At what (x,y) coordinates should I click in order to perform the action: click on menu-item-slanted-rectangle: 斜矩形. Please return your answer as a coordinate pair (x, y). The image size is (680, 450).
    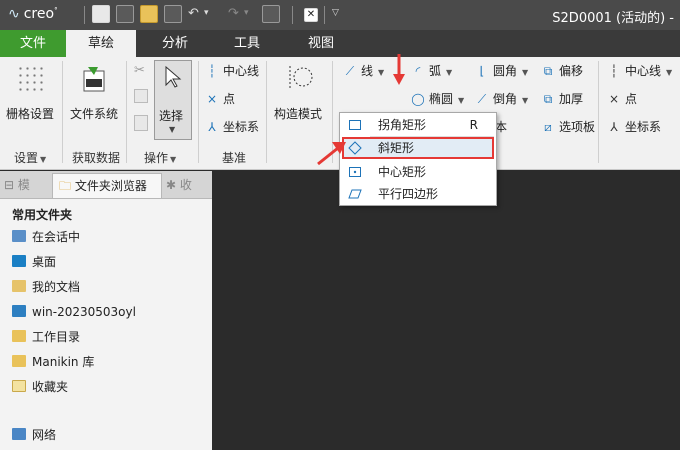
    Looking at the image, I should click on (418, 148).